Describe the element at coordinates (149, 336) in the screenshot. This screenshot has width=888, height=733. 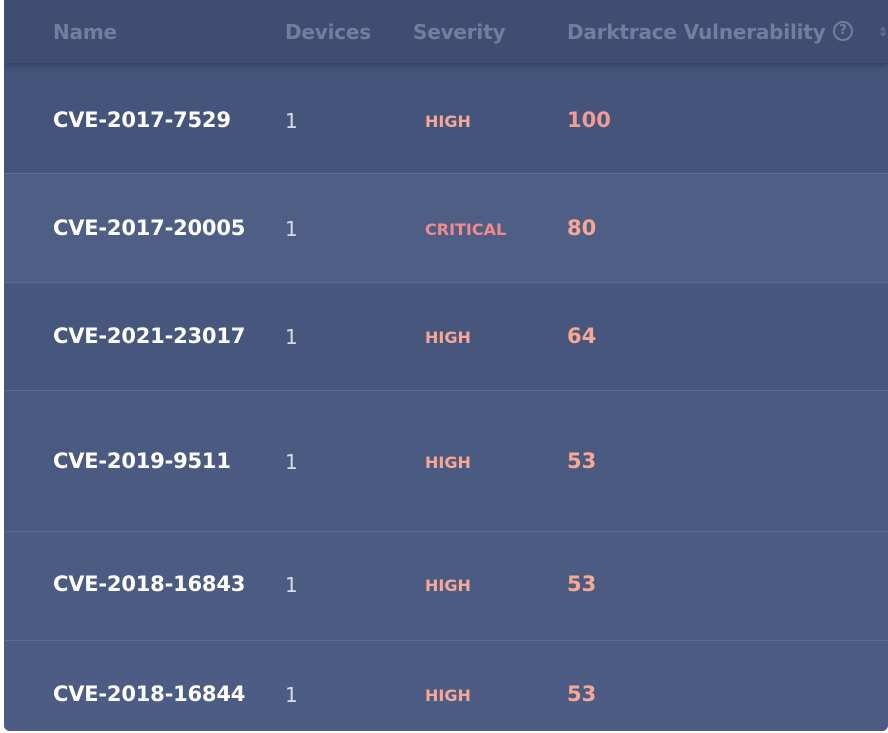
I see `cve-name: CVE-2021-23017` at that location.